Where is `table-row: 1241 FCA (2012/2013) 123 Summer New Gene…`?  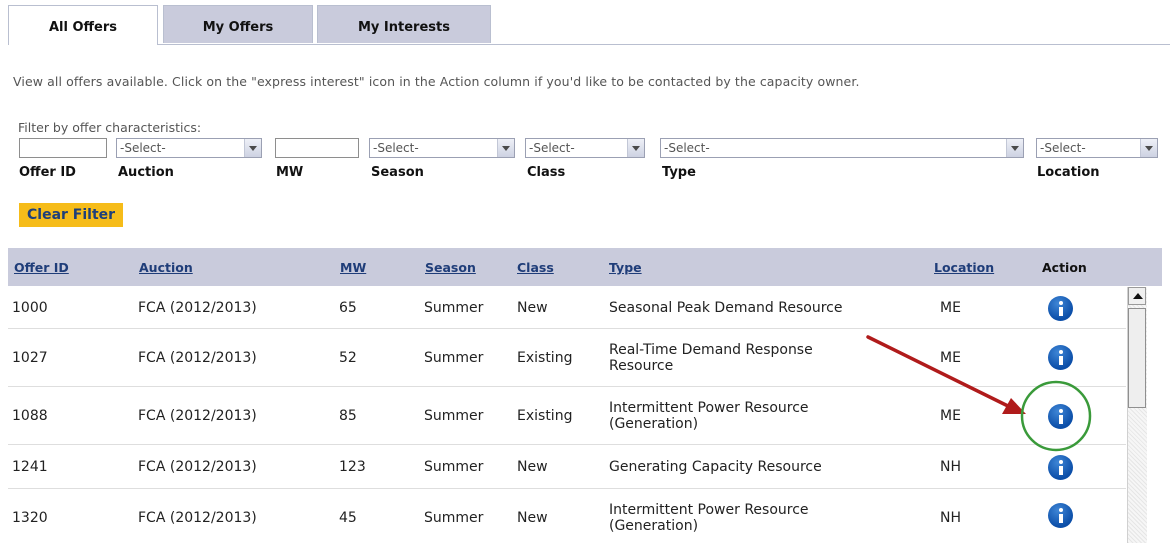
table-row: 1241 FCA (2012/2013) 123 Summer New Gene… is located at coordinates (567, 467).